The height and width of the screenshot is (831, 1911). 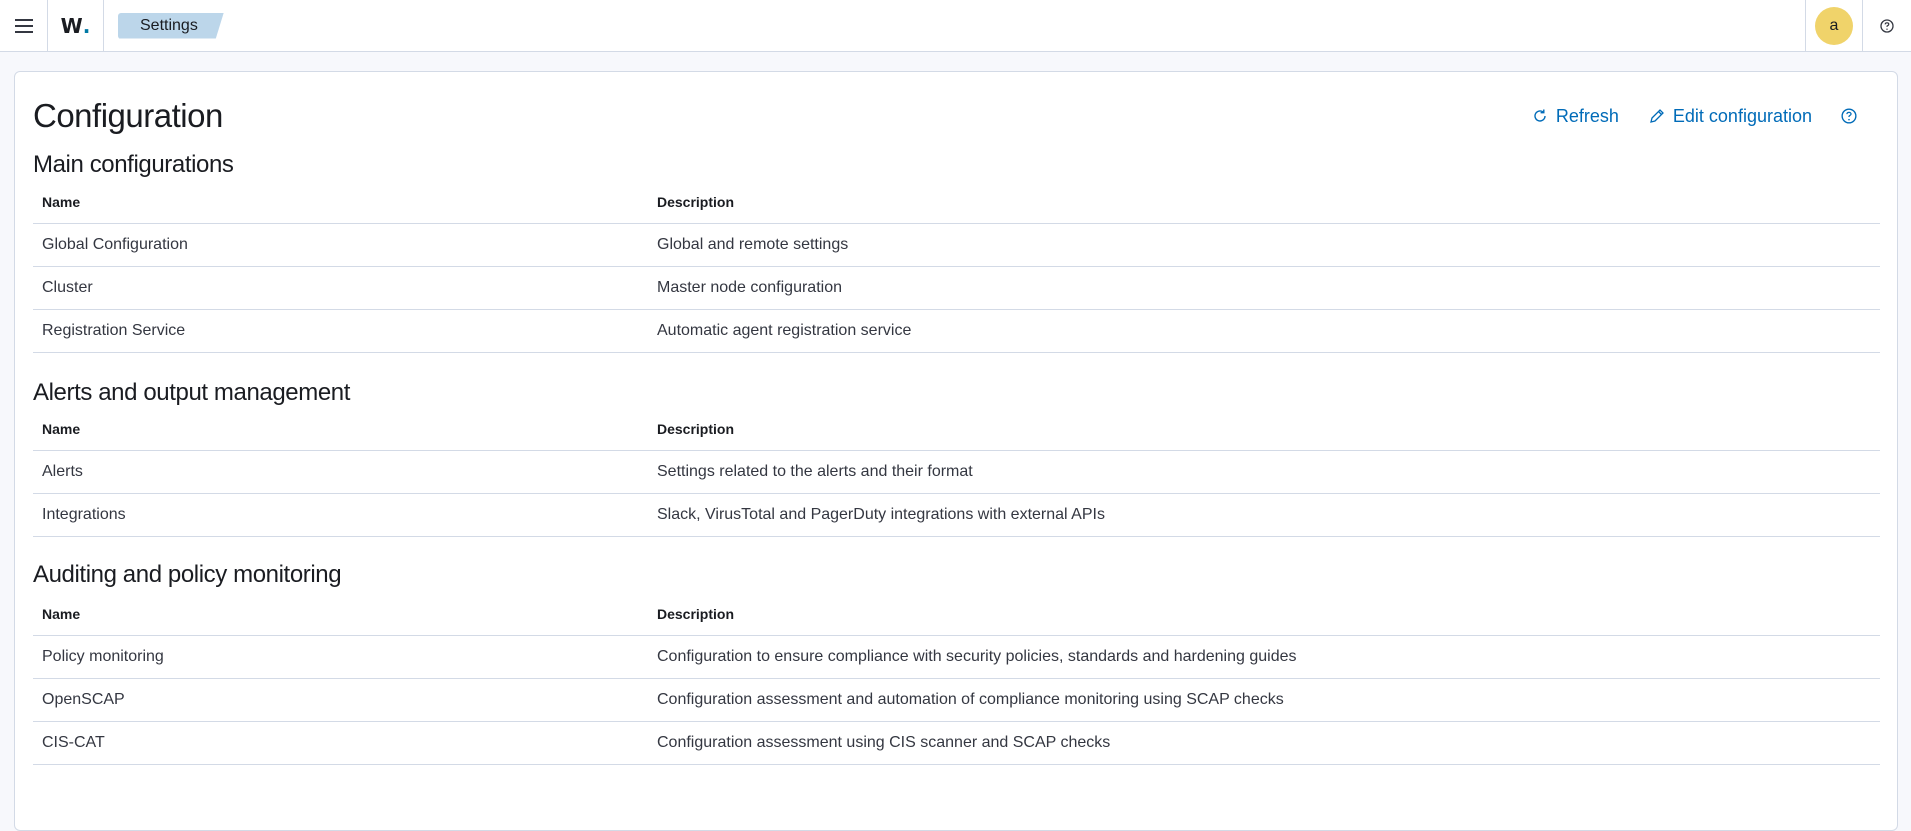 I want to click on row-name: OpenSCAP, so click(x=340, y=700).